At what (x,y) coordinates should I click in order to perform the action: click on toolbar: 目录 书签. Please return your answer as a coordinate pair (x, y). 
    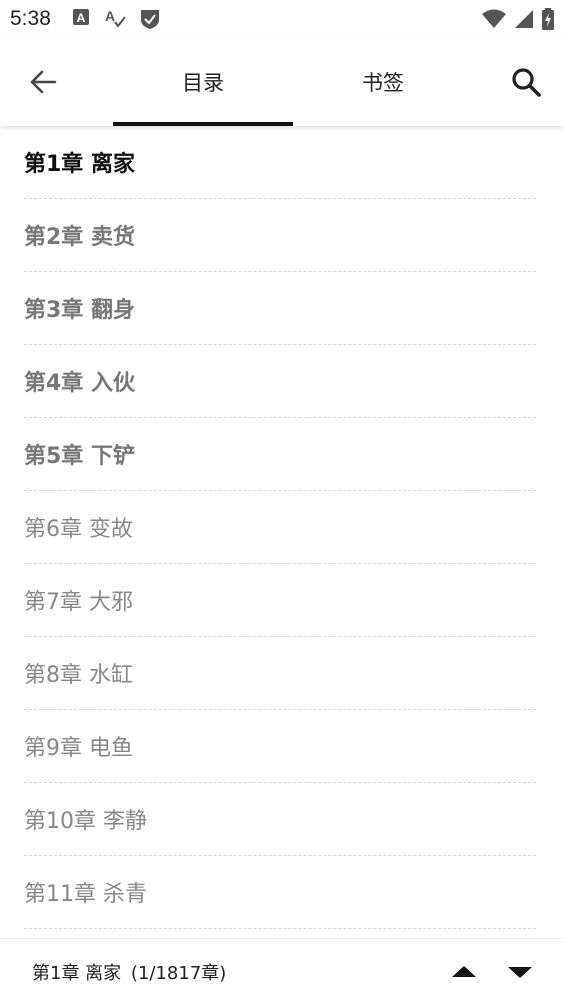
    Looking at the image, I should click on (282, 82).